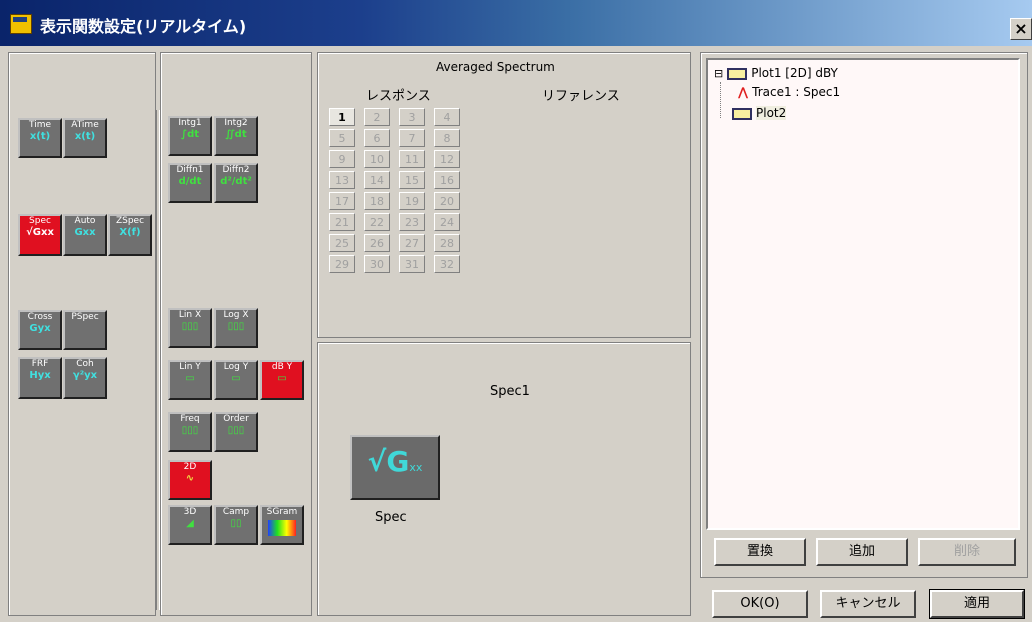  I want to click on add-button: 追加, so click(862, 552).